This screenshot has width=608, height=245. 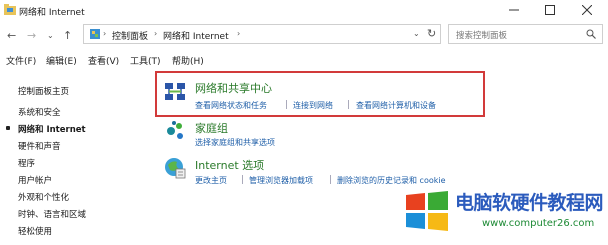 What do you see at coordinates (482, 36) in the screenshot?
I see `search-placeholder: 搜索控制面板` at bounding box center [482, 36].